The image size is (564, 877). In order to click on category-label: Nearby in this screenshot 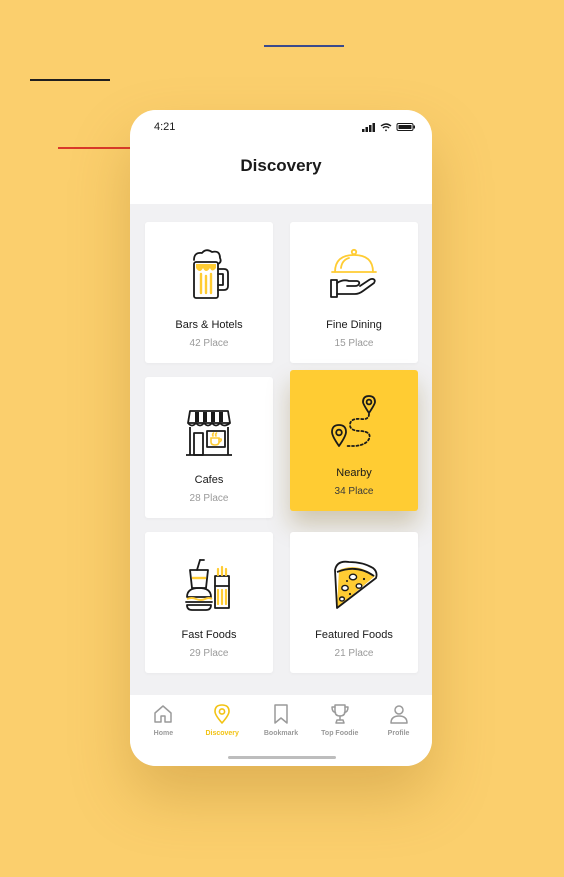, I will do `click(354, 473)`.